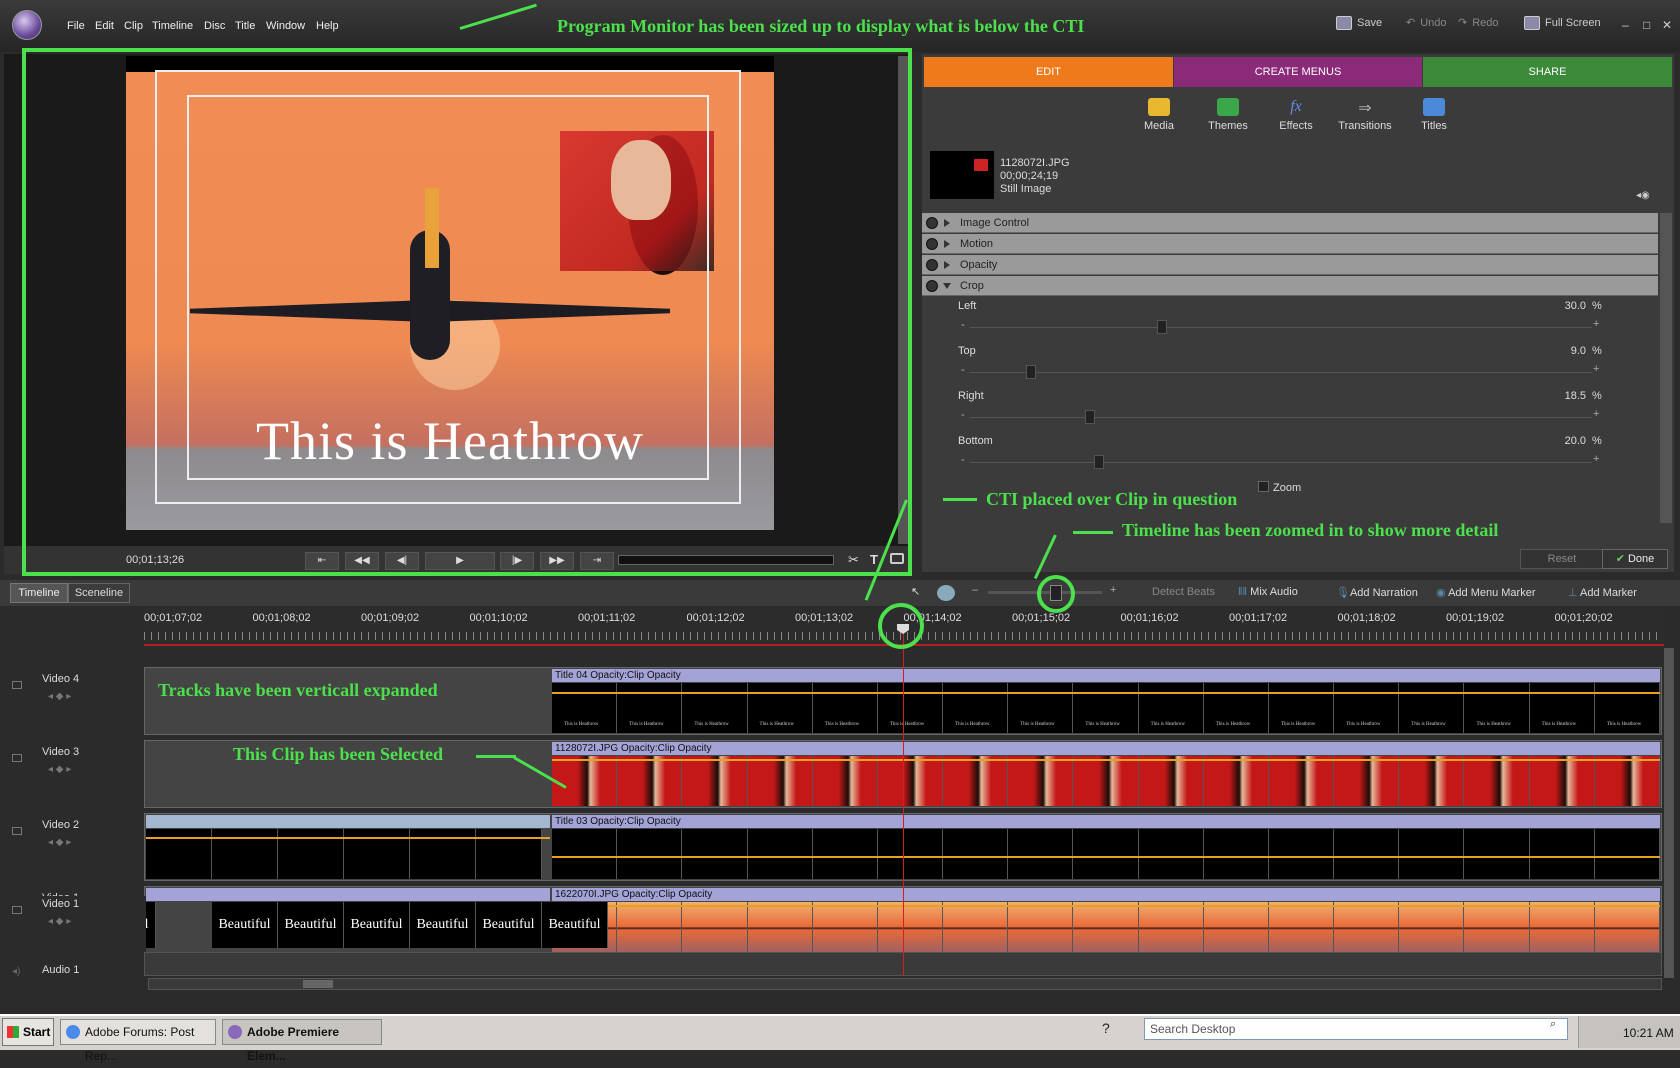 This screenshot has width=1680, height=1068. What do you see at coordinates (1290, 244) in the screenshot?
I see `prop-motion: Motion` at bounding box center [1290, 244].